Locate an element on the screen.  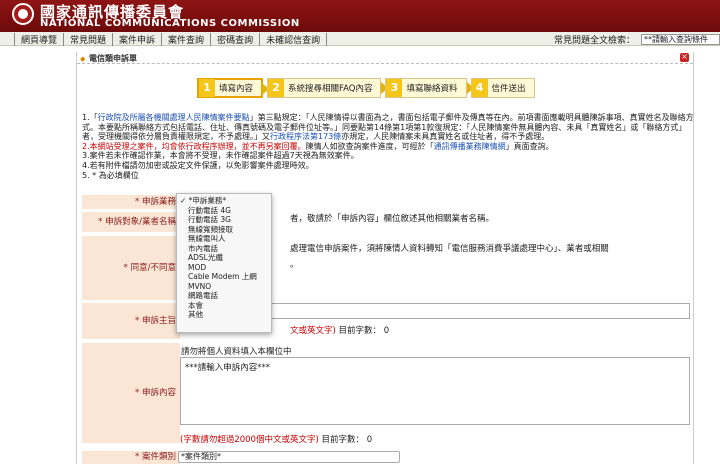
step-label: 填寫聯絡資料 is located at coordinates (432, 89).